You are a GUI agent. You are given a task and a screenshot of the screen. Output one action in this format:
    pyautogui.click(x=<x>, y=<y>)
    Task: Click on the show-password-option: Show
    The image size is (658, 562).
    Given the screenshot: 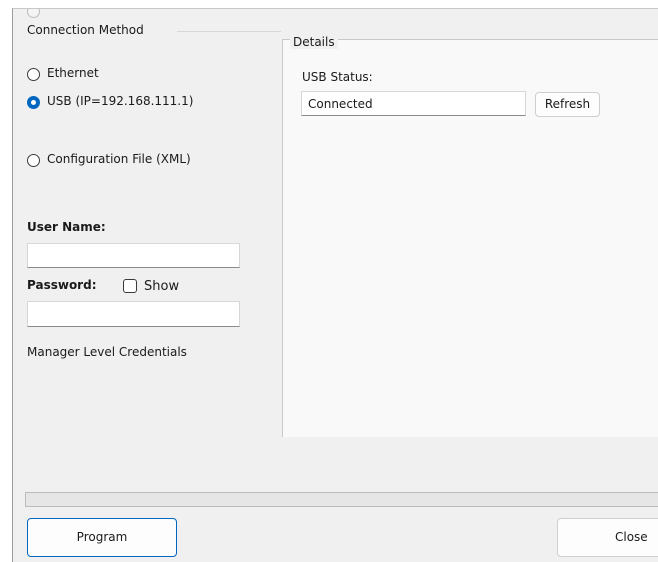 What is the action you would take?
    pyautogui.click(x=163, y=287)
    